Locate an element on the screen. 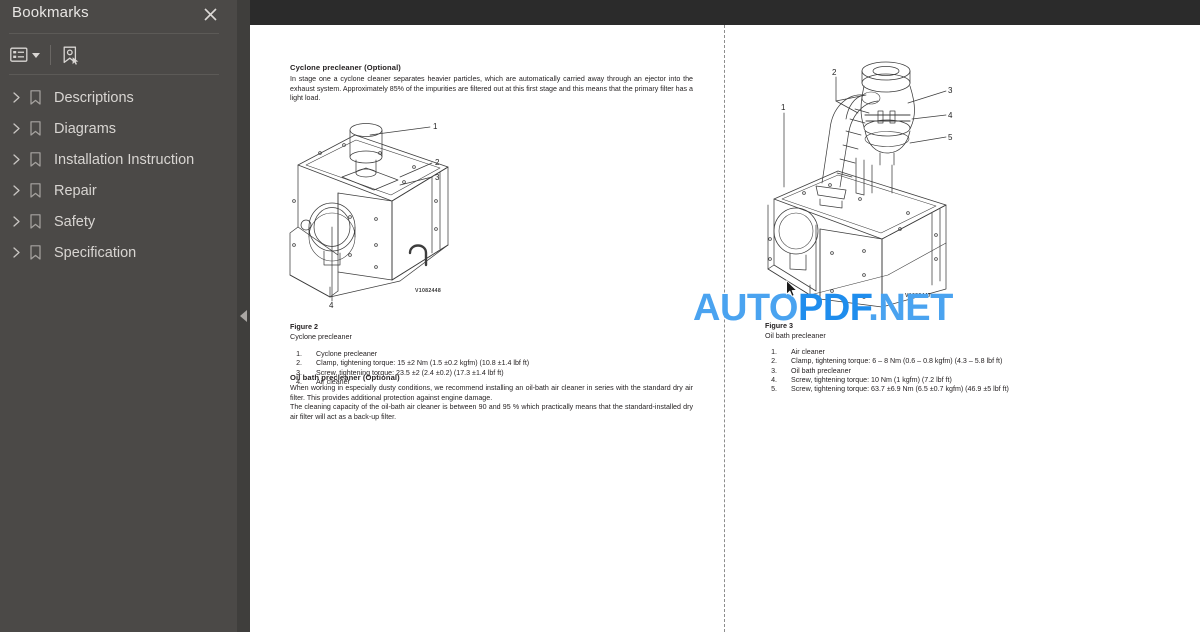 This screenshot has width=1200, height=632. figure-3-subtitle: Oil bath precleaner is located at coordinates (795, 335).